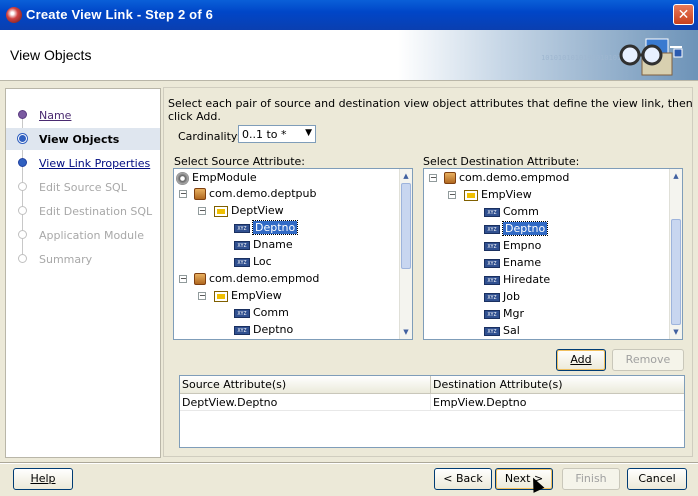 This screenshot has height=496, width=698. I want to click on add-button: Add, so click(581, 360).